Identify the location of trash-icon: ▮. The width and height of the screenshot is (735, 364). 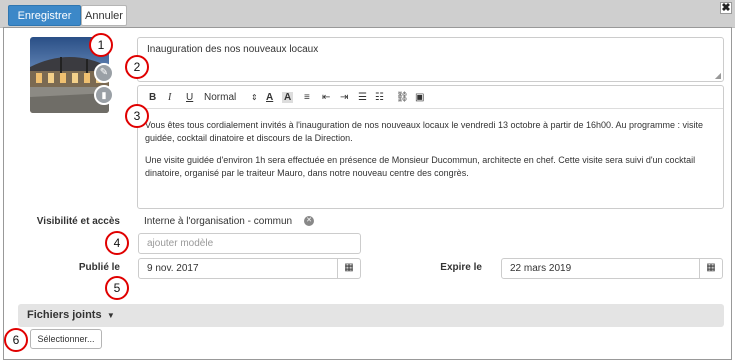
(104, 95).